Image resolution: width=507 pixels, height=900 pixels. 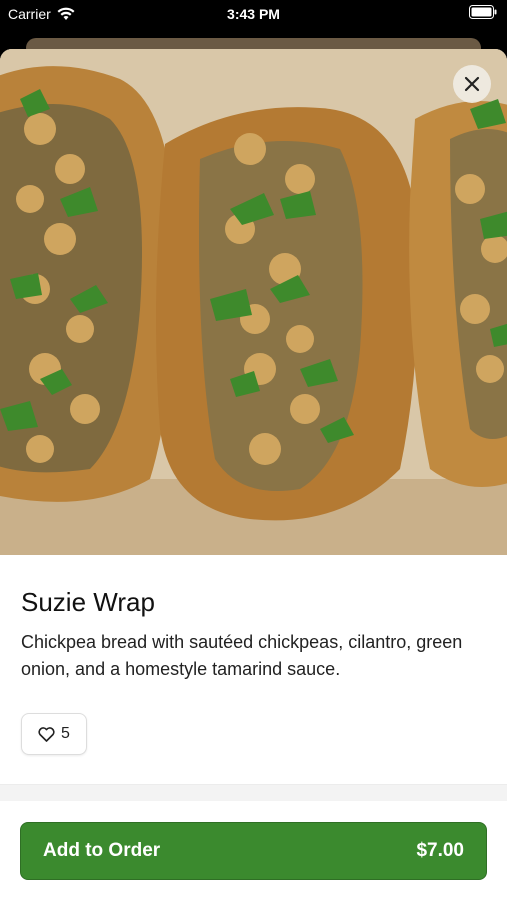 I want to click on status-time: 3:43 PM, so click(x=253, y=14).